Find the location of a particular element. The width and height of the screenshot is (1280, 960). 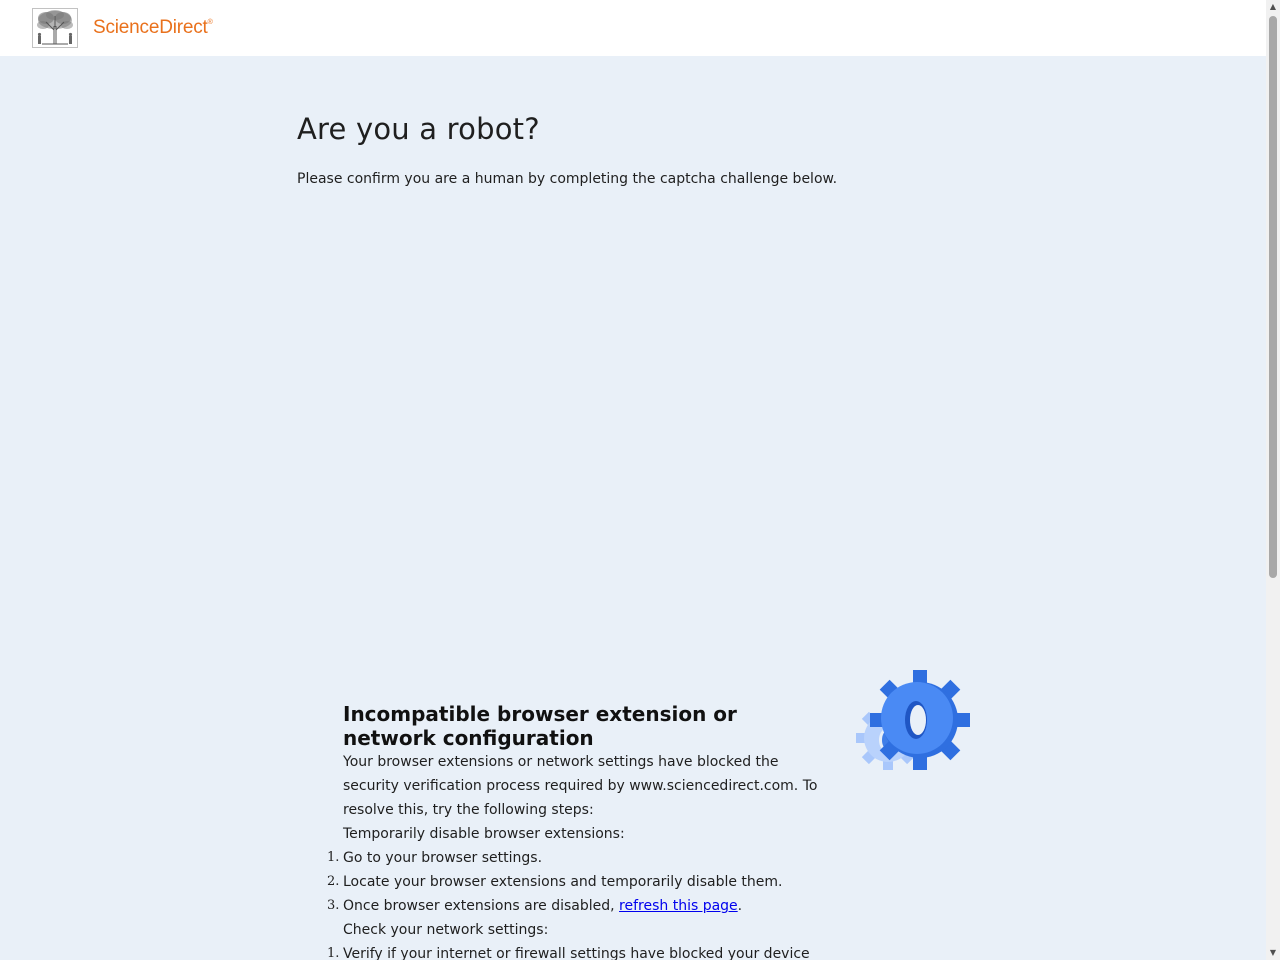

page-scrollbar: ▲ ▼ is located at coordinates (1273, 480).